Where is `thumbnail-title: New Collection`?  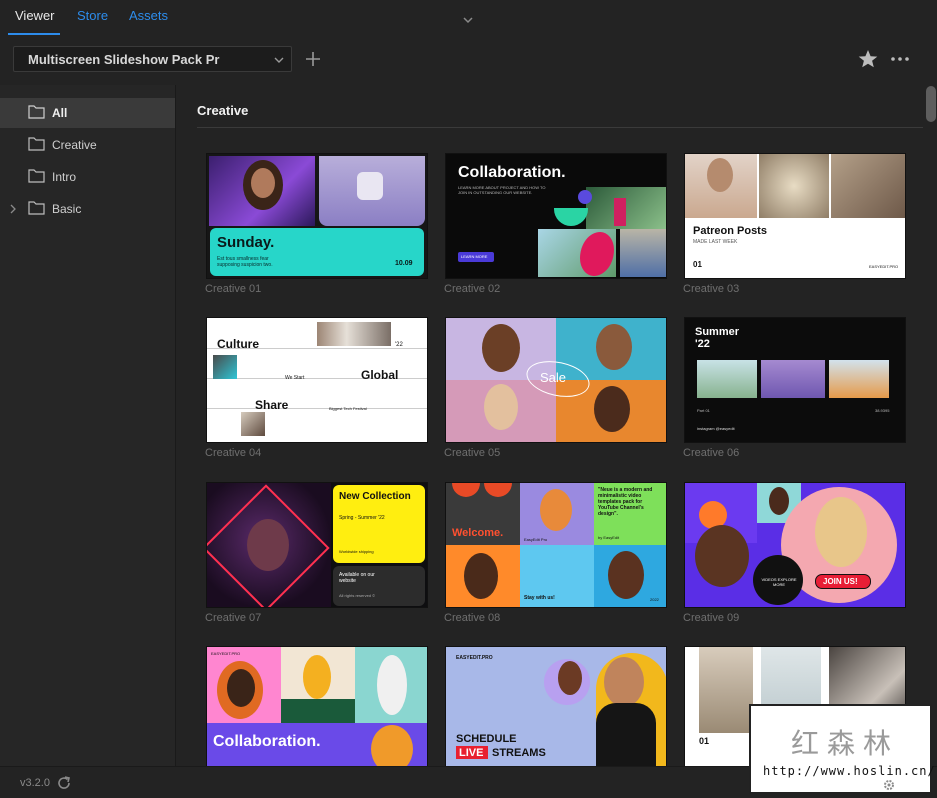 thumbnail-title: New Collection is located at coordinates (375, 496).